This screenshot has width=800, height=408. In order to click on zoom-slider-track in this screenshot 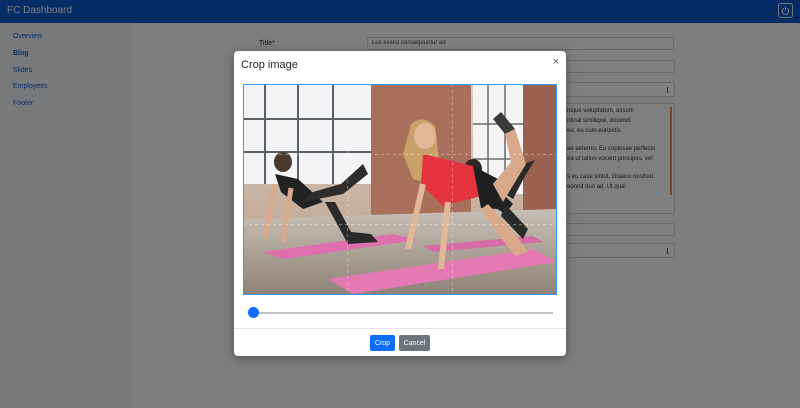, I will do `click(400, 313)`.